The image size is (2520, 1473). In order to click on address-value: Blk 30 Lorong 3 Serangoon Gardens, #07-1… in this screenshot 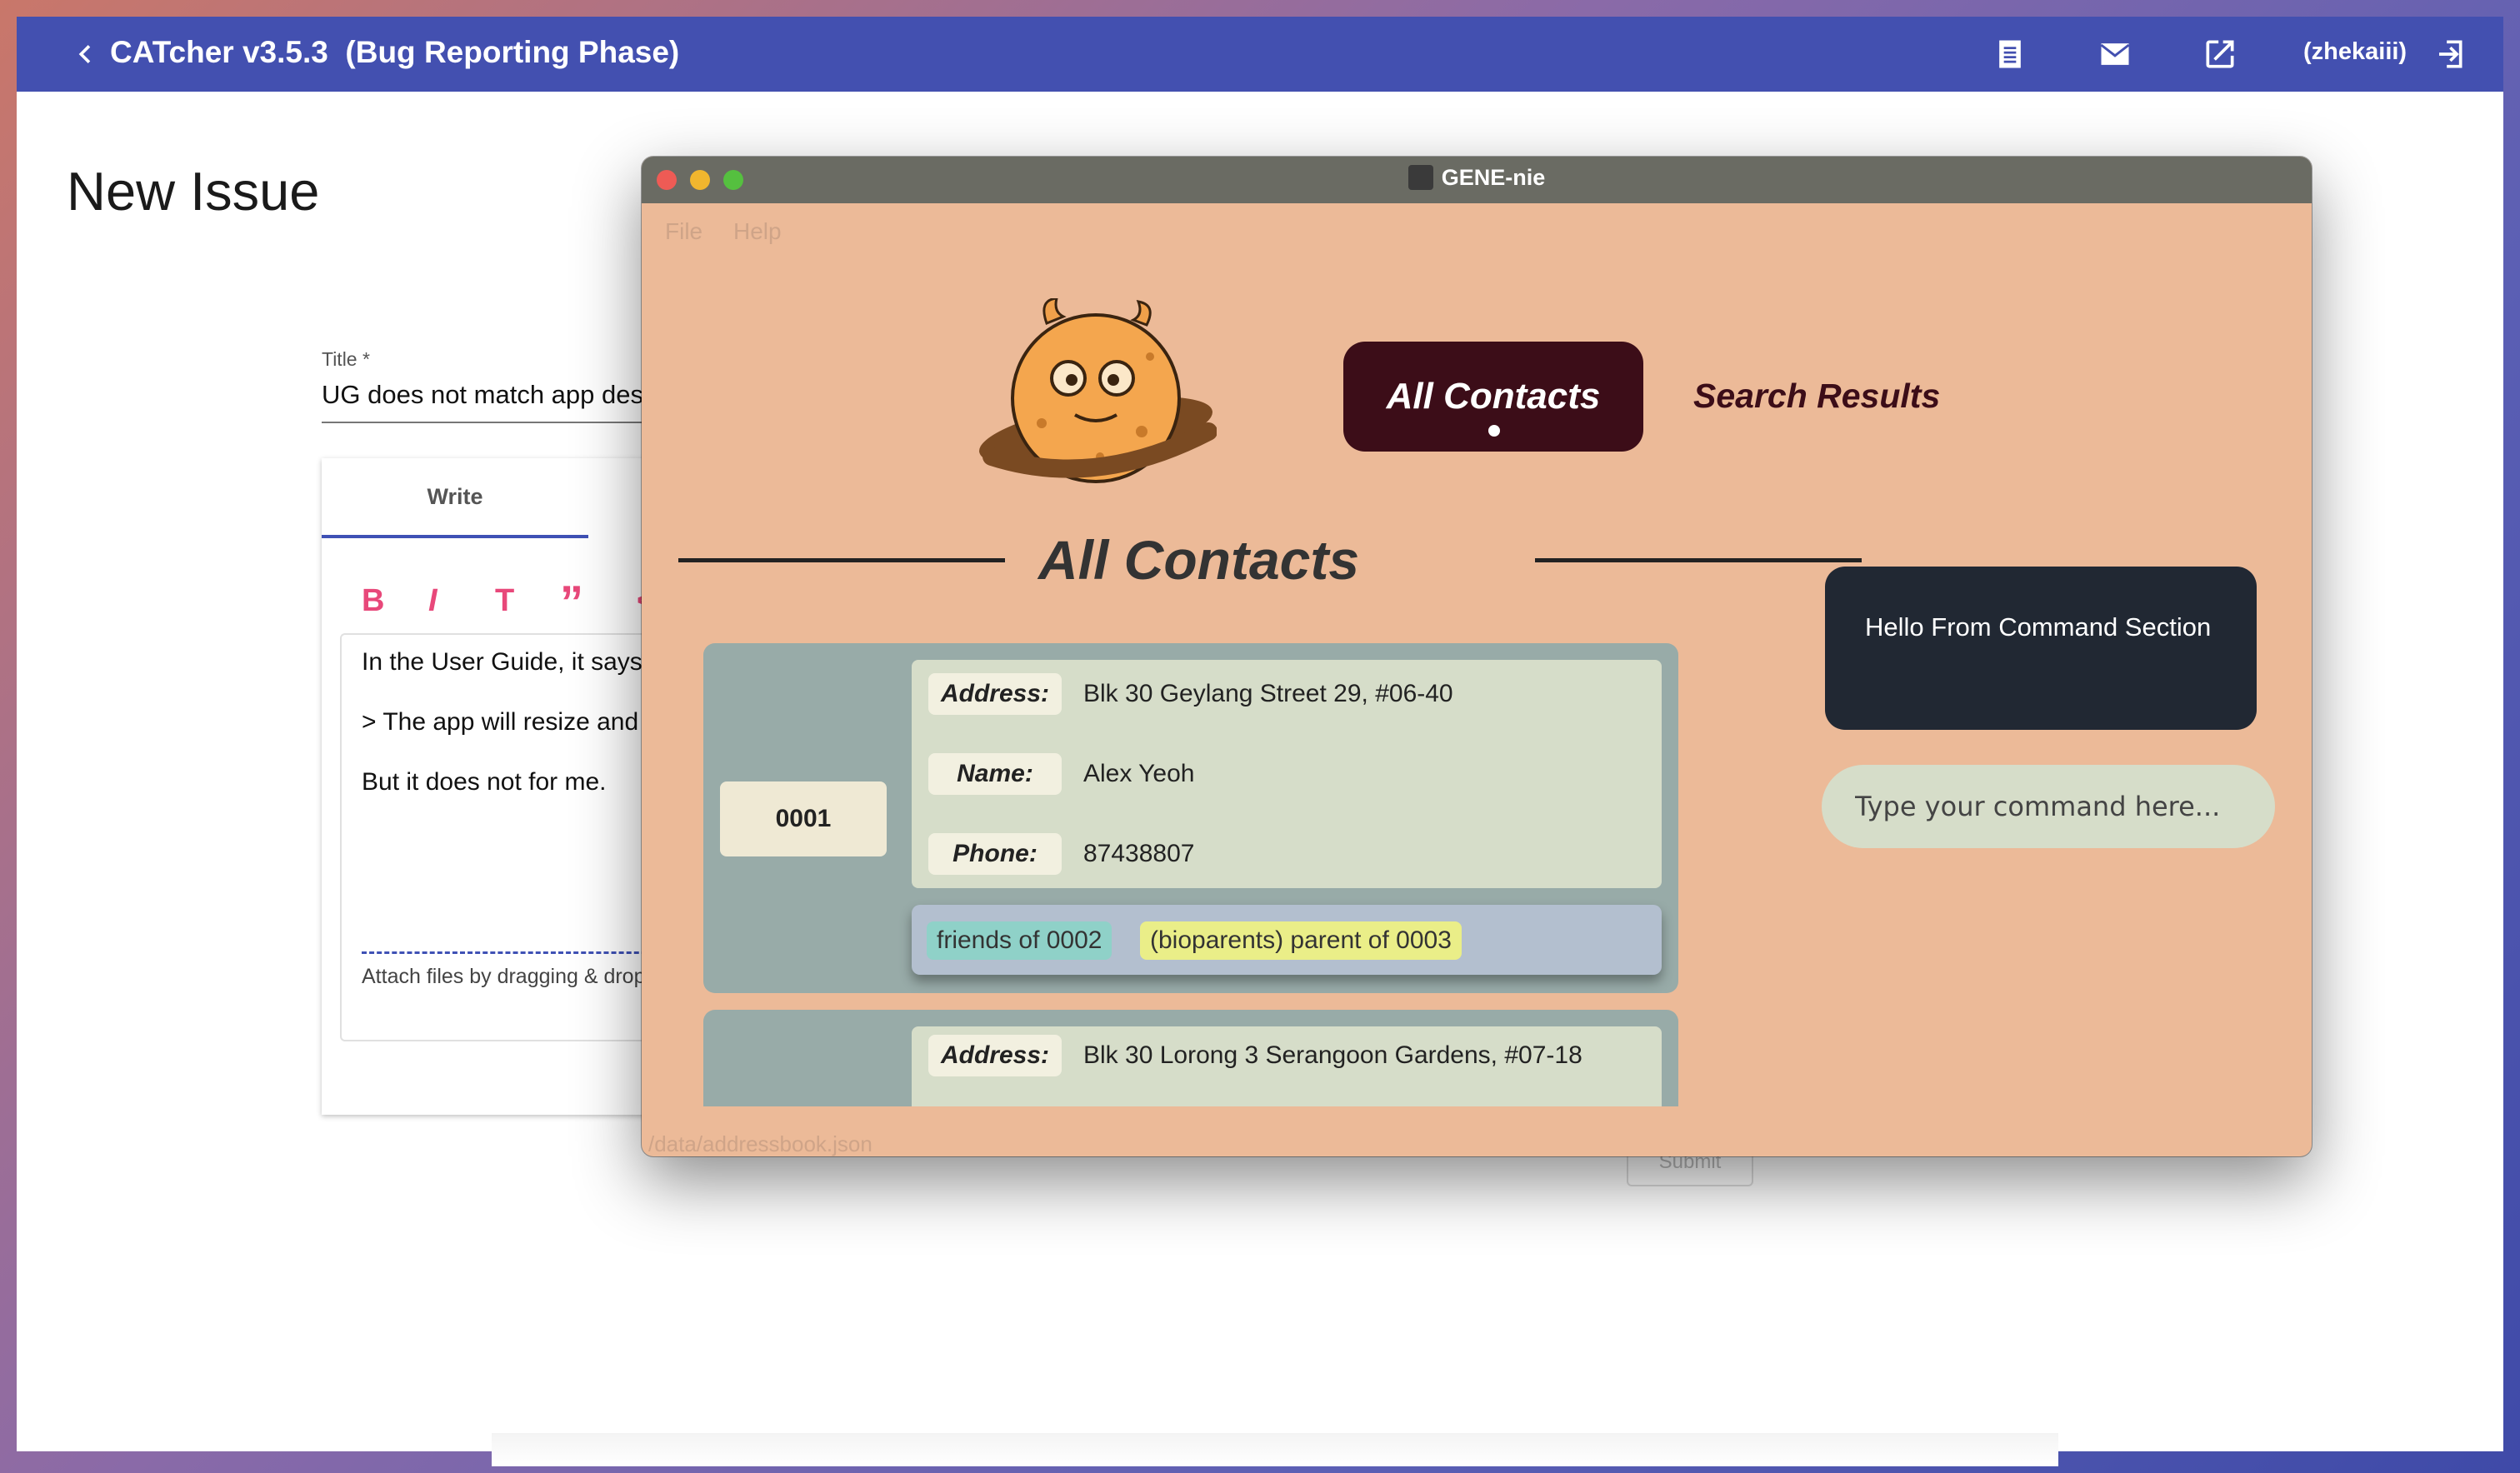, I will do `click(1332, 1055)`.